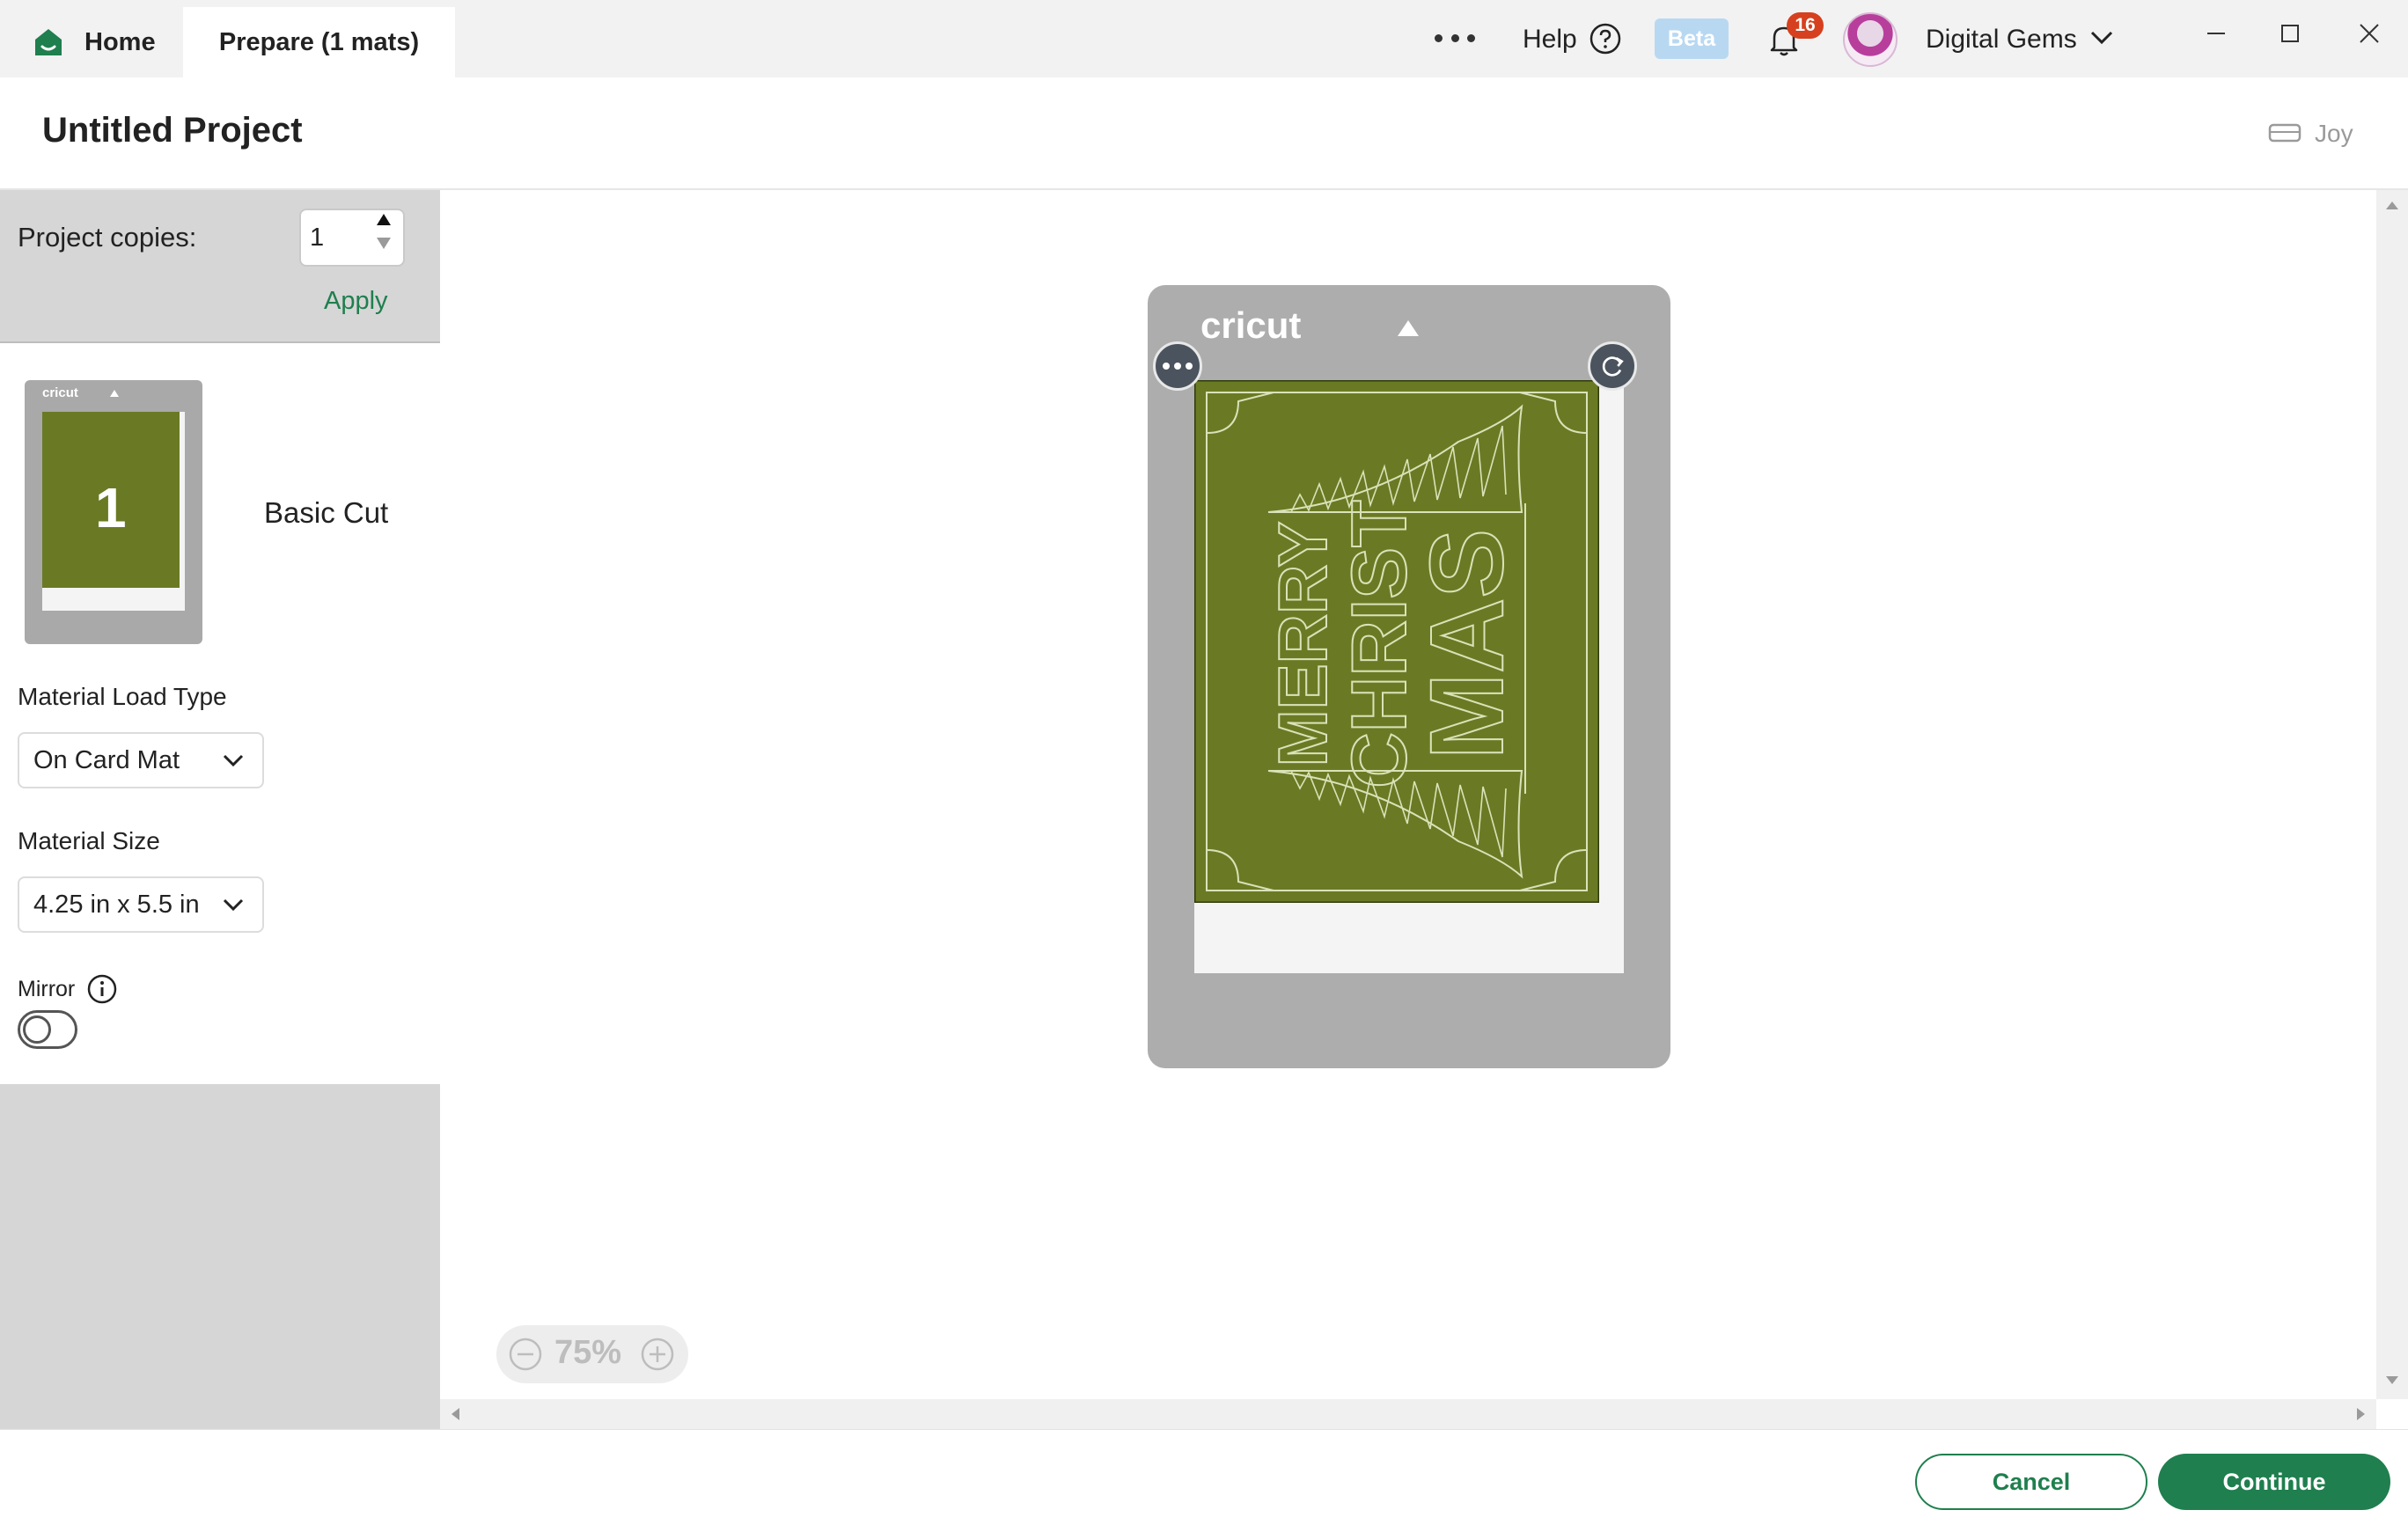 This screenshot has width=2408, height=1532. What do you see at coordinates (111, 507) in the screenshot?
I see `mat-number: 1` at bounding box center [111, 507].